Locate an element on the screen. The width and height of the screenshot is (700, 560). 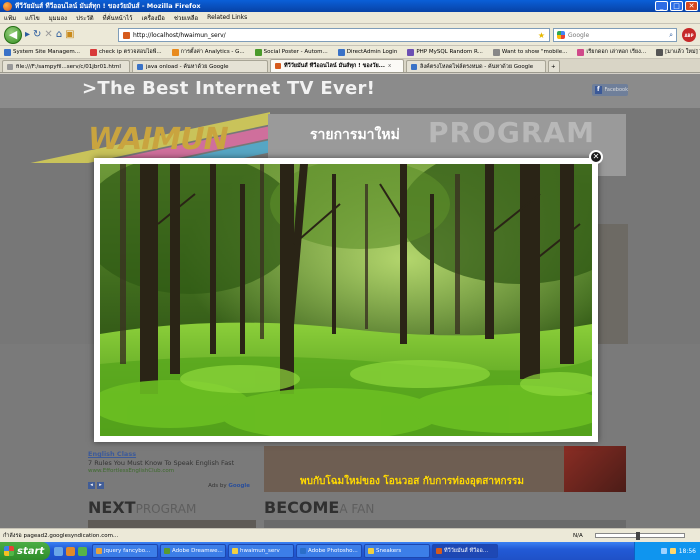
zoom-slider is located at coordinates (640, 536).